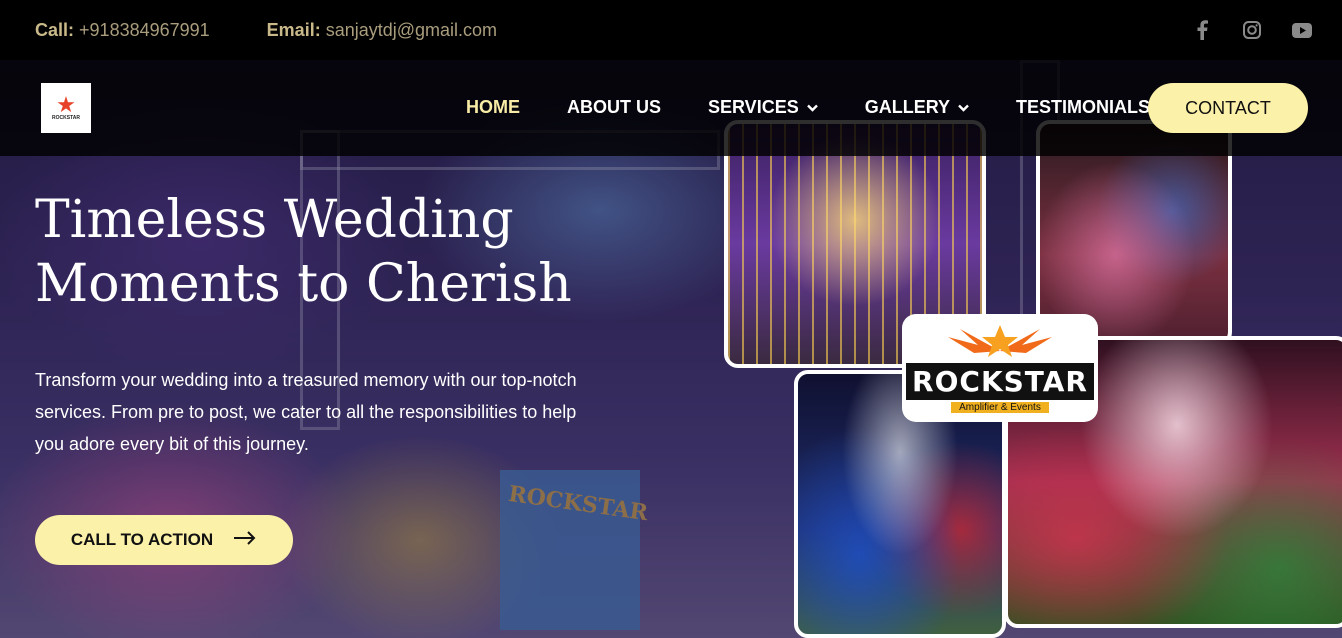 This screenshot has width=1342, height=638. Describe the element at coordinates (66, 118) in the screenshot. I see `logo-text: ROCKSTAR` at that location.